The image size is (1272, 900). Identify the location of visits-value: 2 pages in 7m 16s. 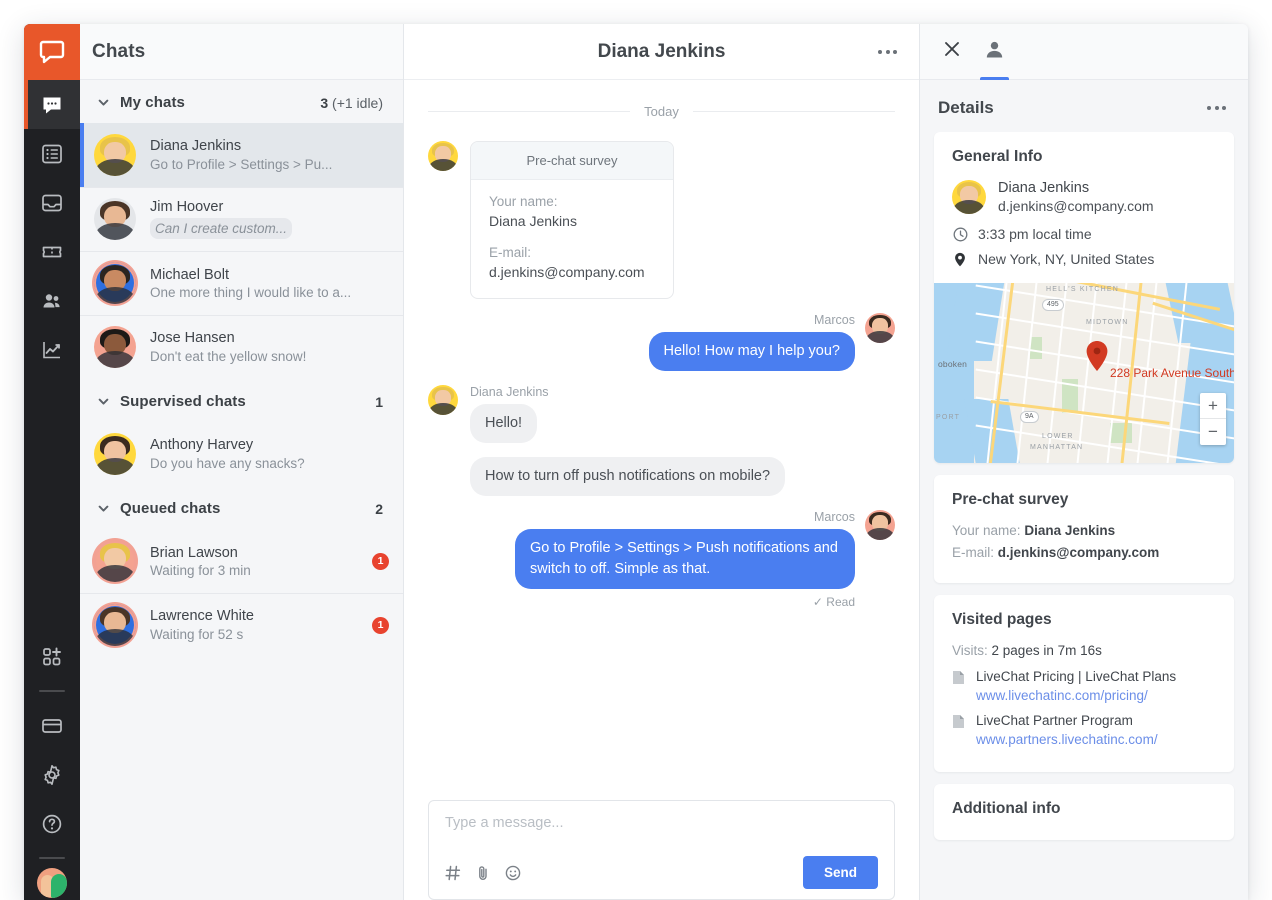
(1046, 650).